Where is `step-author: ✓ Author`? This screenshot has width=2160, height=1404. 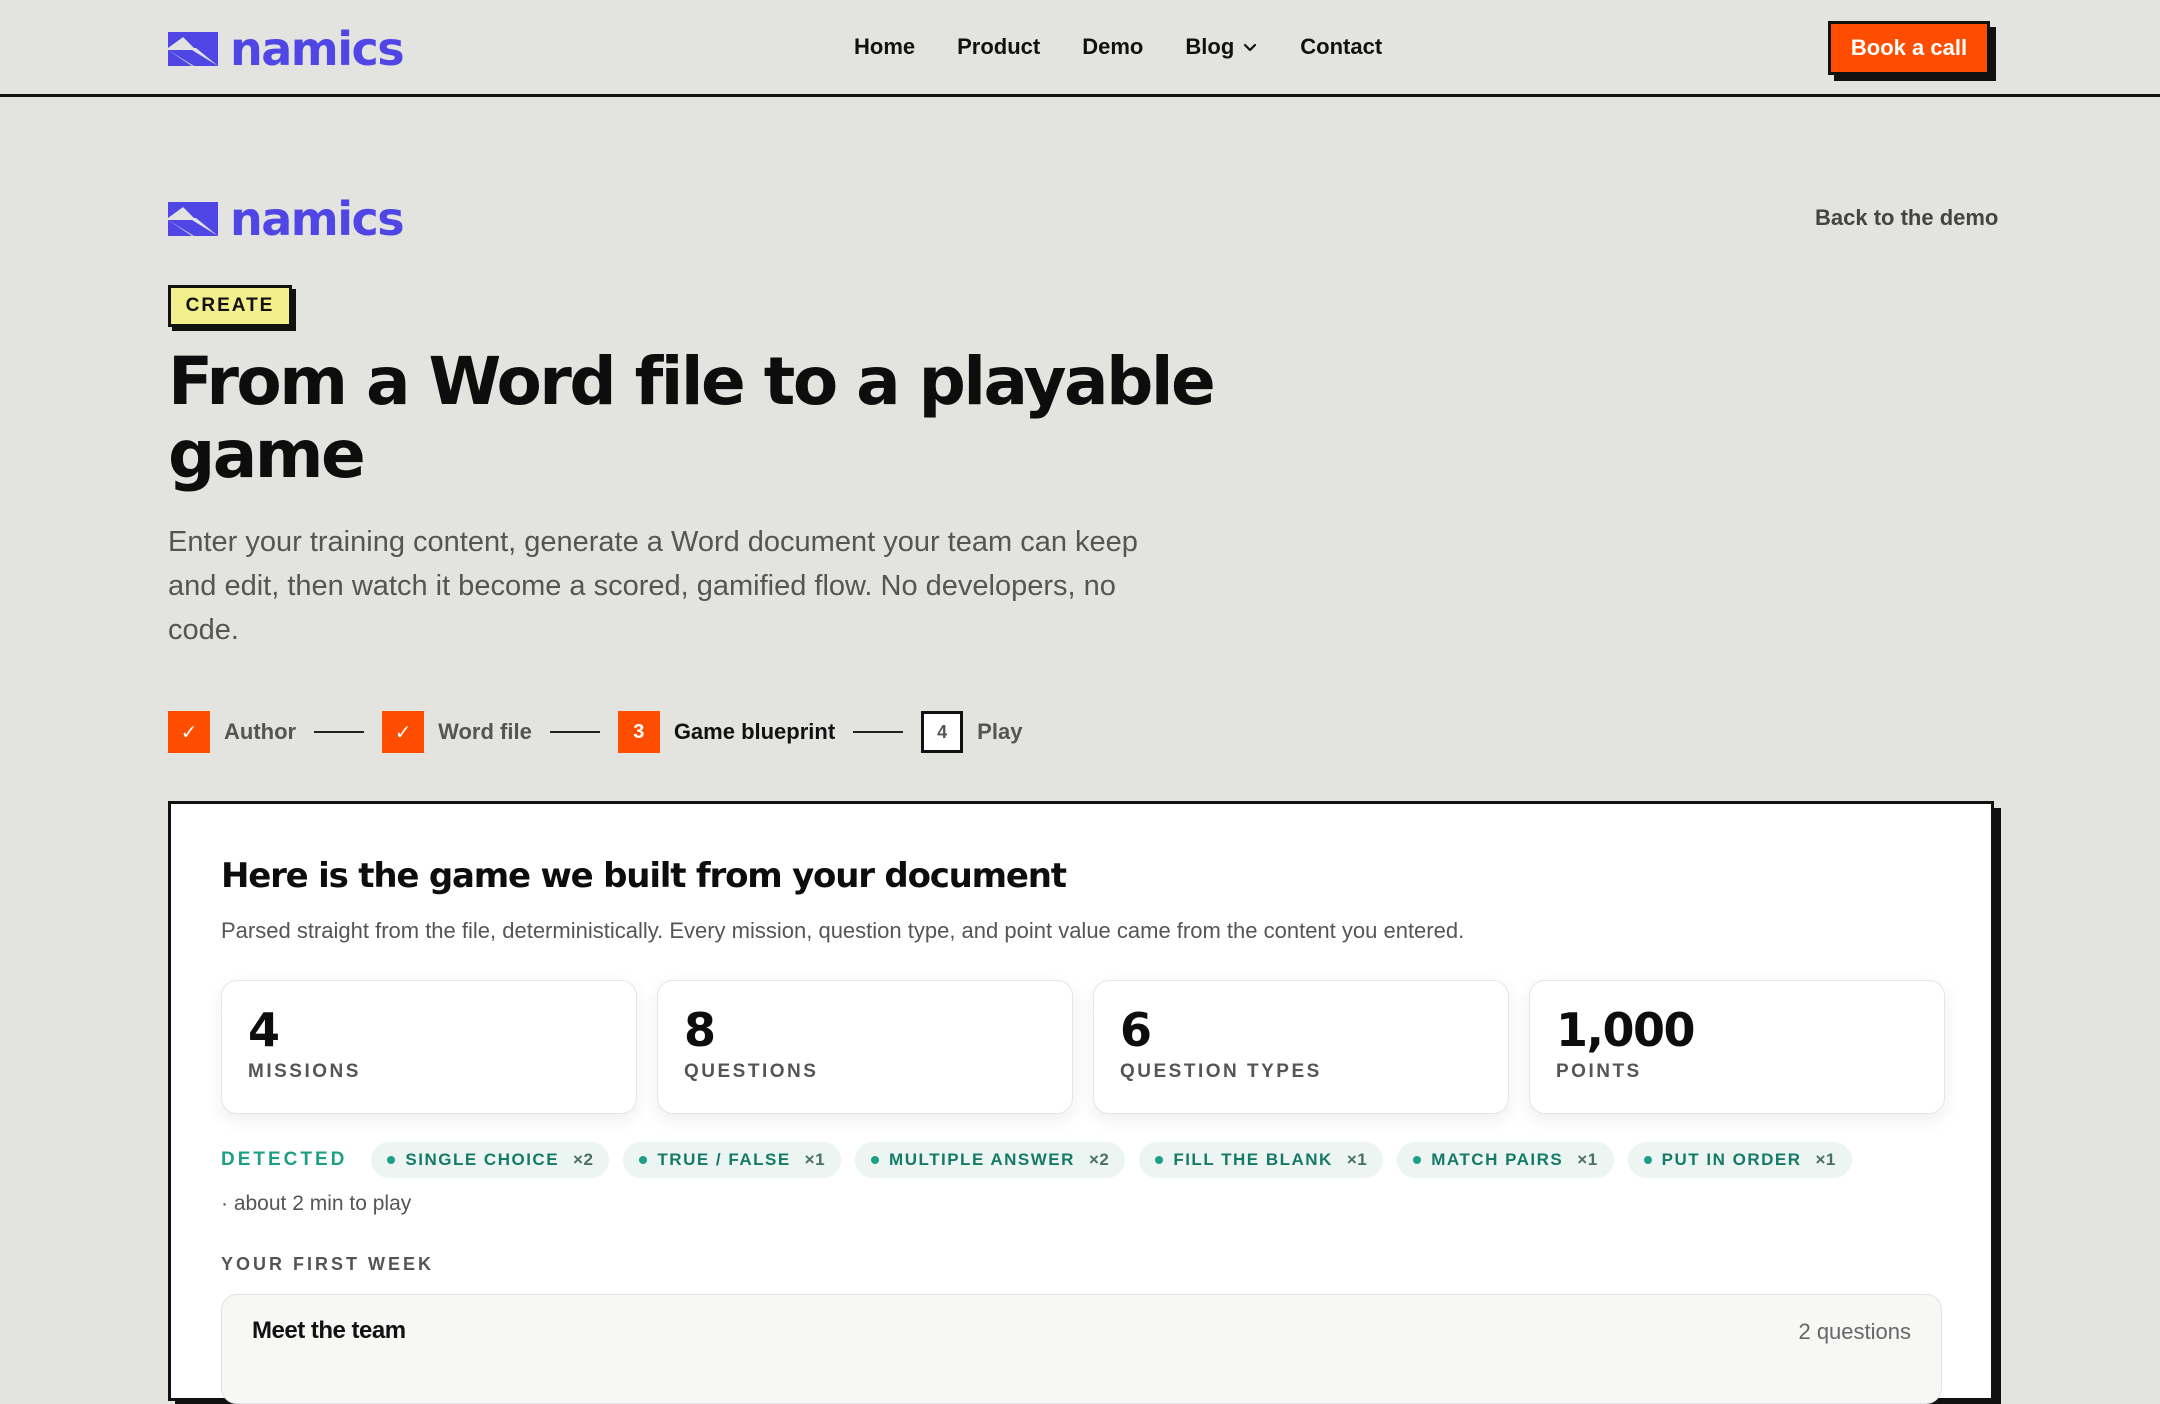 step-author: ✓ Author is located at coordinates (232, 732).